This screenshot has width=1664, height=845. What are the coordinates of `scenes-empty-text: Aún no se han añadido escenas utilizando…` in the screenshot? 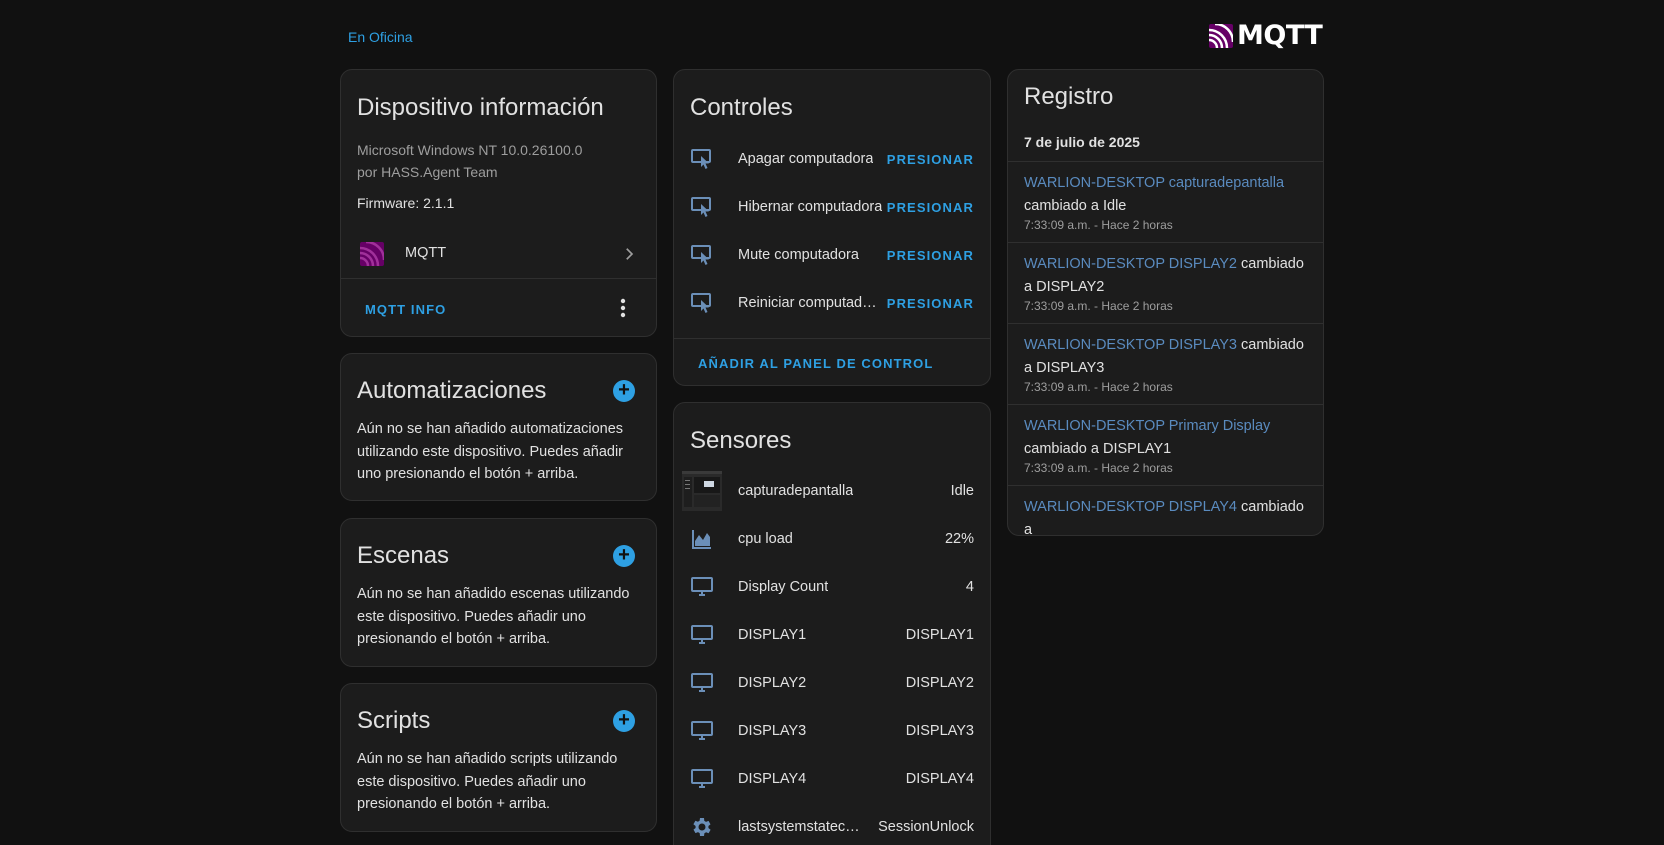 It's located at (493, 616).